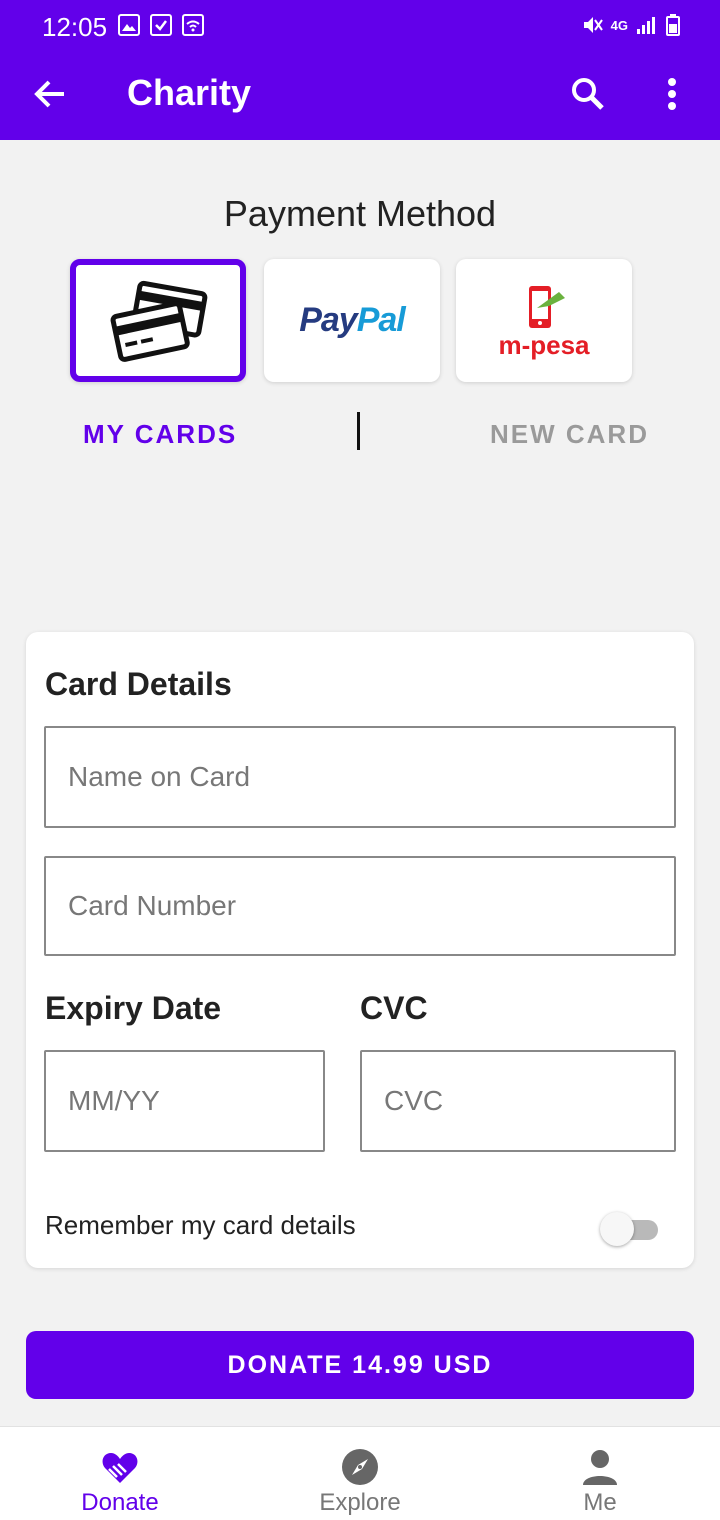 Image resolution: width=720 pixels, height=1520 pixels. What do you see at coordinates (518, 1101) in the screenshot?
I see `cvc-input` at bounding box center [518, 1101].